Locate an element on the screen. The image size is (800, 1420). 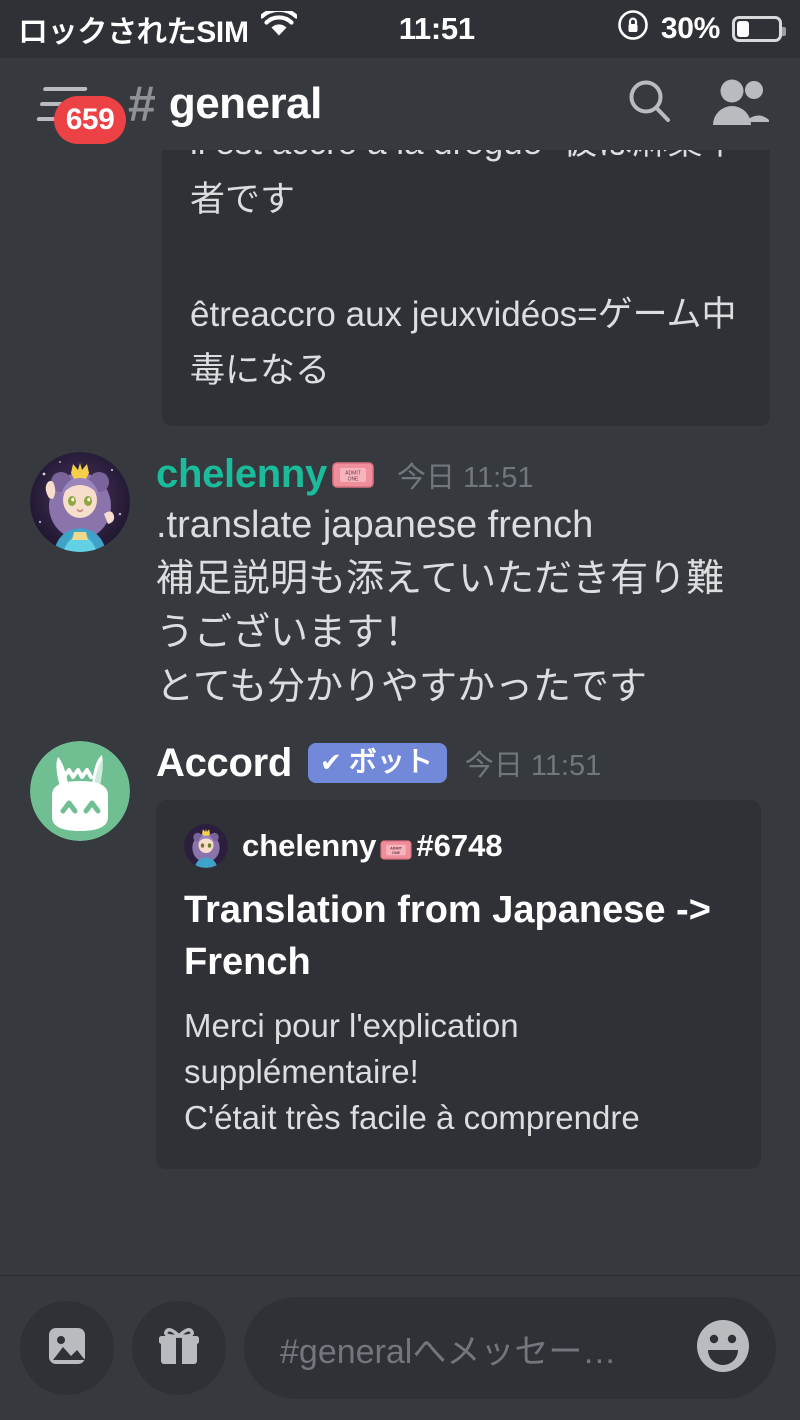
accord-bot-avatar is located at coordinates (80, 790).